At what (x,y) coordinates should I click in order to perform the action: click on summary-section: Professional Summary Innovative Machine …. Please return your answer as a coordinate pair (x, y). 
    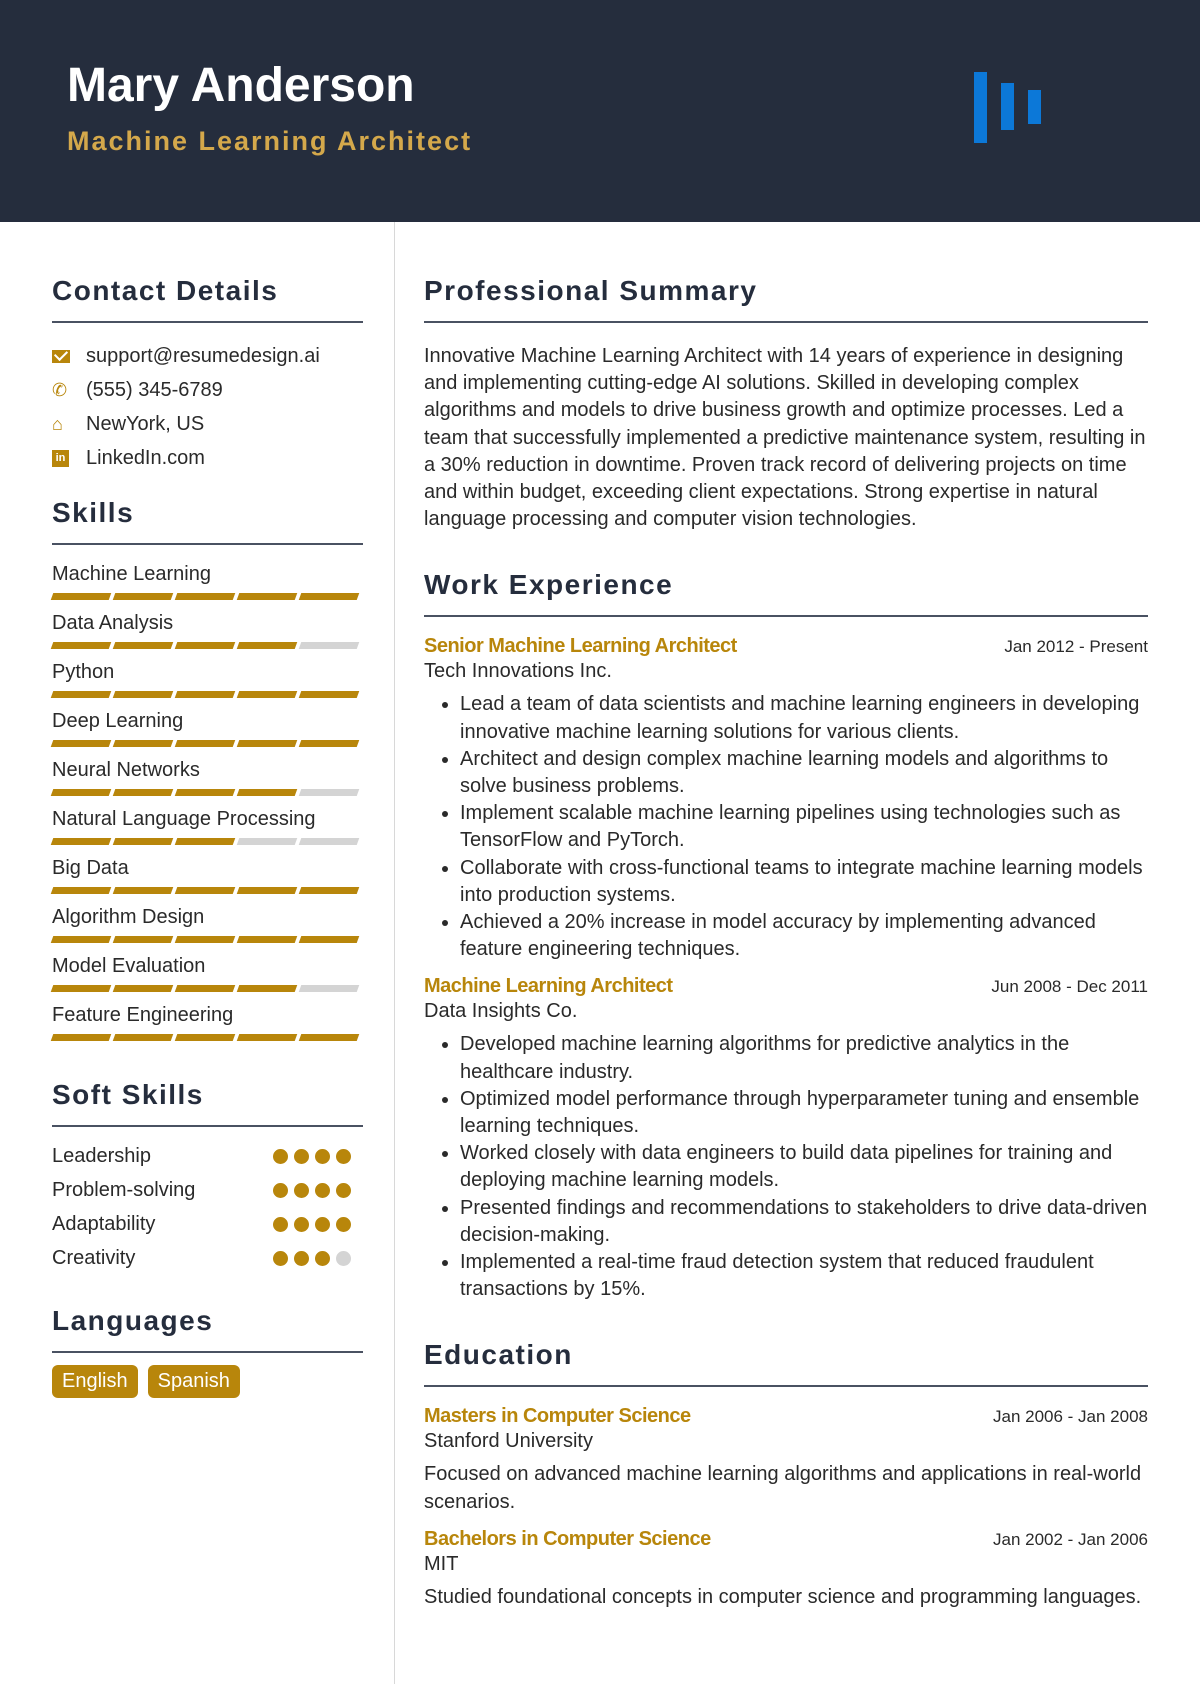
    Looking at the image, I should click on (786, 404).